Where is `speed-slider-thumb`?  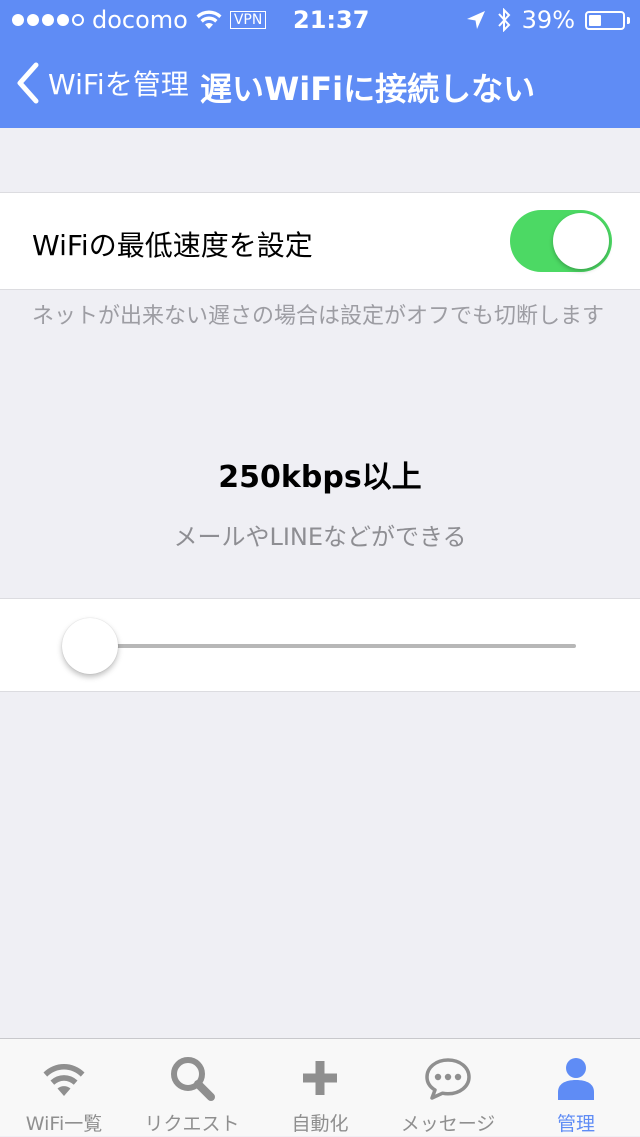 speed-slider-thumb is located at coordinates (90, 646).